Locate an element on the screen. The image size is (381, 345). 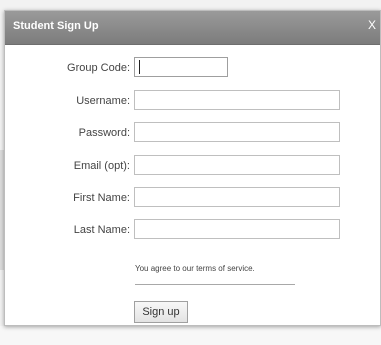
first-name-input is located at coordinates (237, 197).